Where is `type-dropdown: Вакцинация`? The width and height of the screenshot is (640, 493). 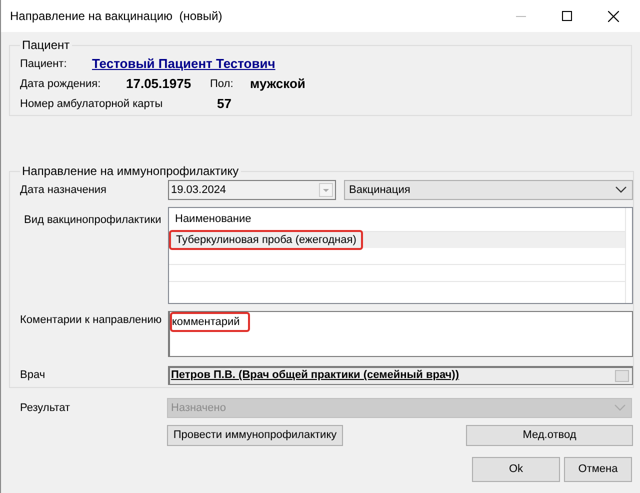
type-dropdown: Вакцинация is located at coordinates (488, 190).